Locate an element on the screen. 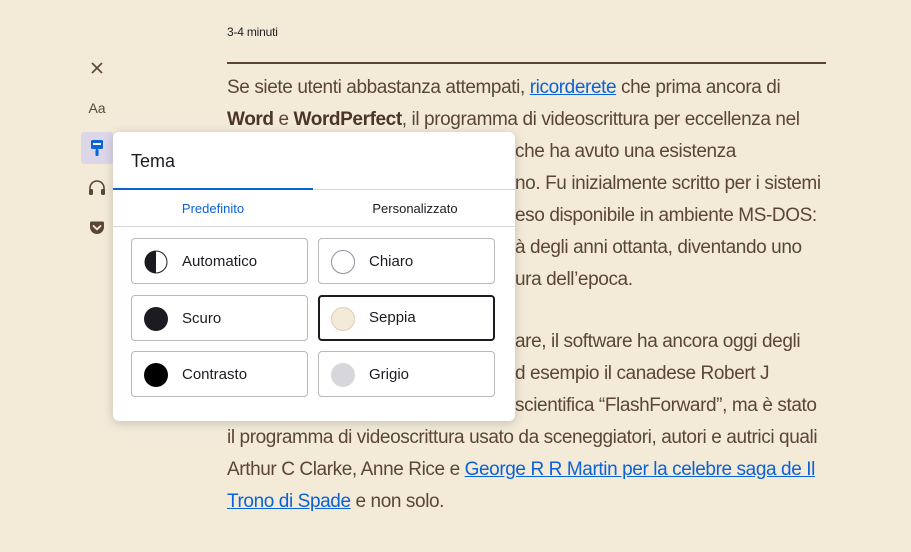  panel-title: Tema is located at coordinates (153, 161).